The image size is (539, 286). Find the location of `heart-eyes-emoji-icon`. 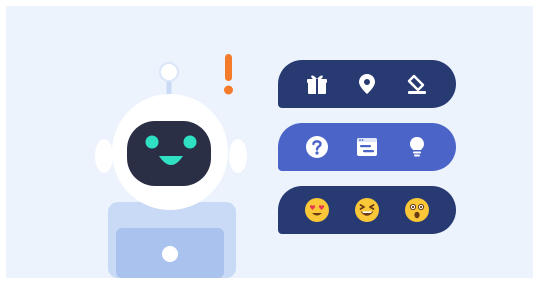

heart-eyes-emoji-icon is located at coordinates (317, 210).